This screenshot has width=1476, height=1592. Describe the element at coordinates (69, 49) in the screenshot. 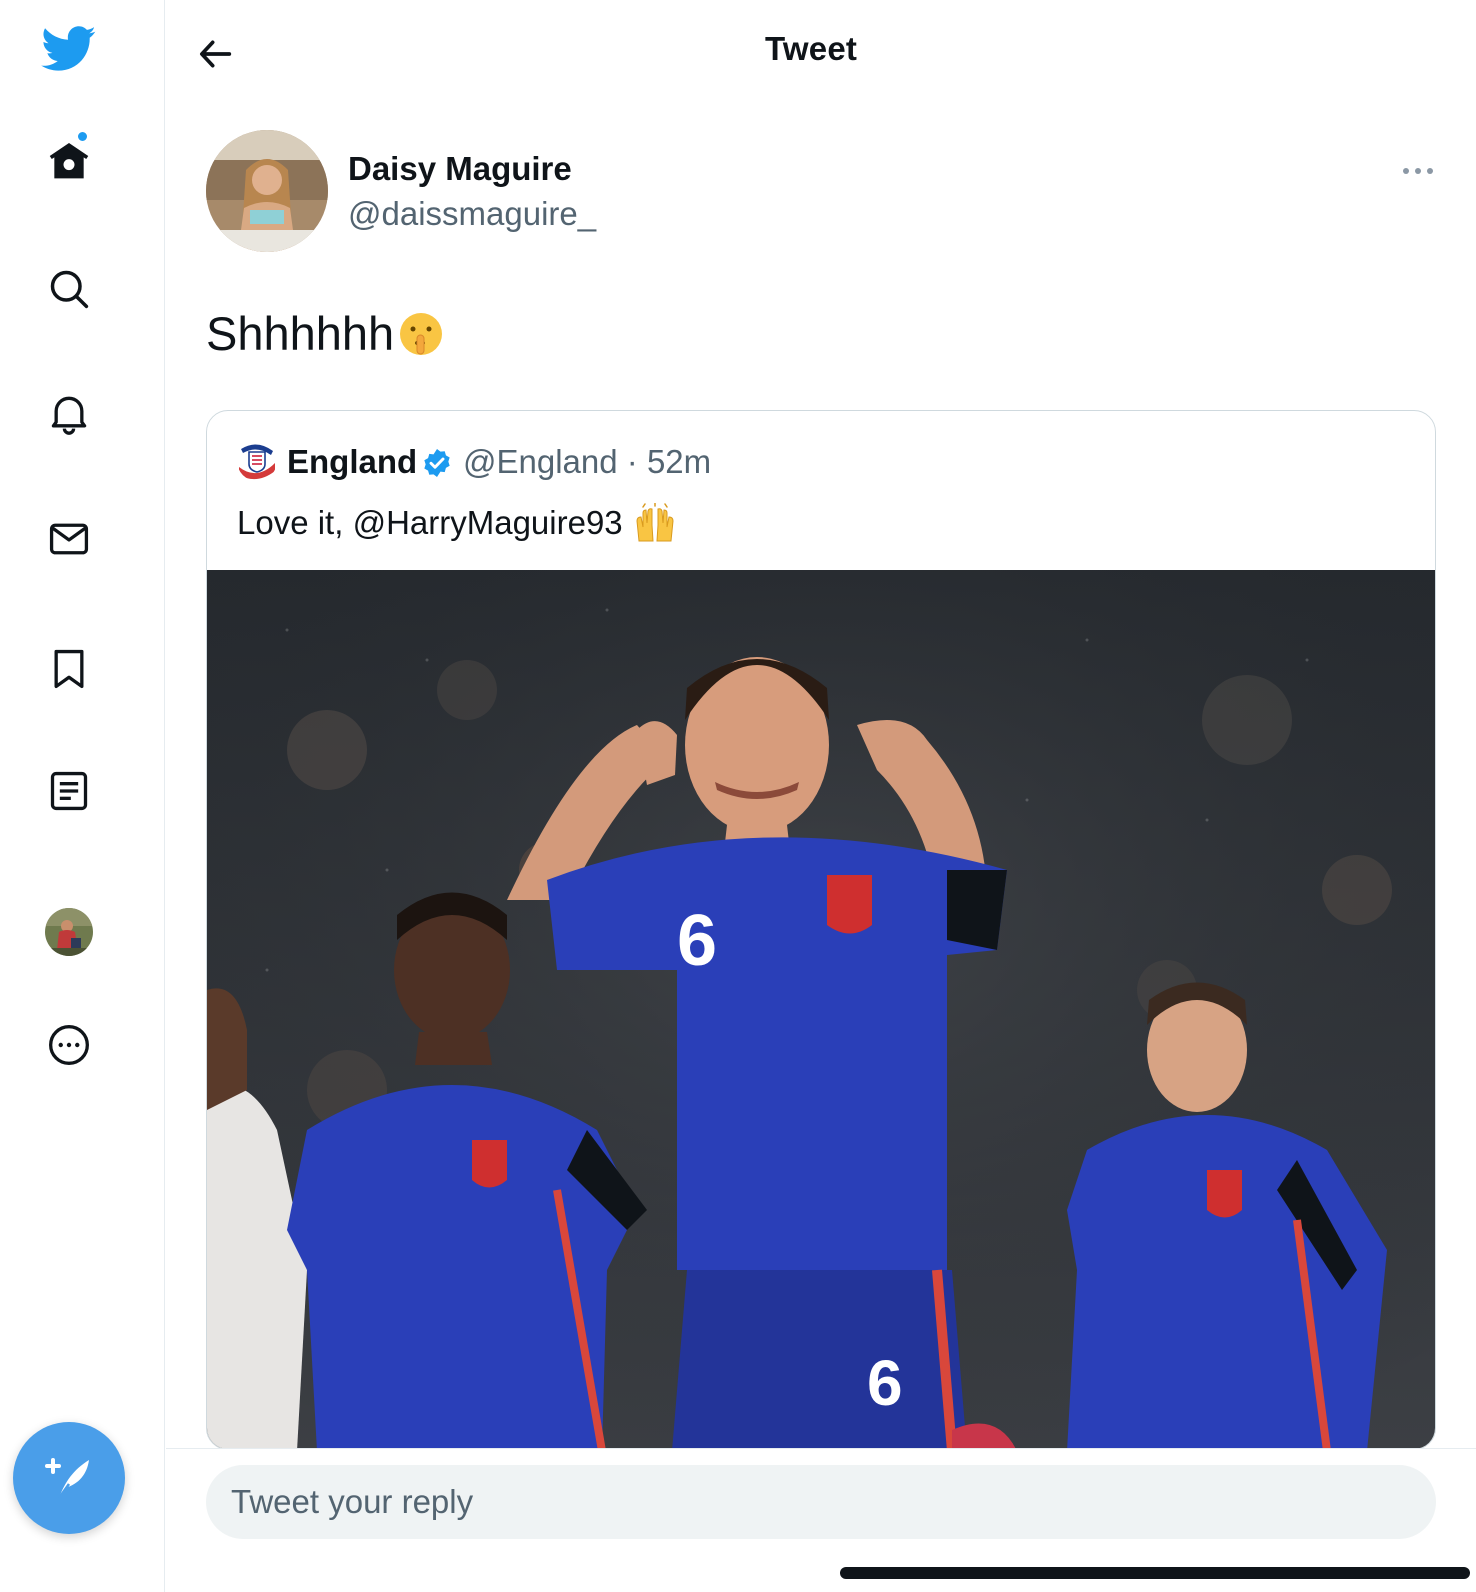

I see `twitter-logo-icon` at that location.